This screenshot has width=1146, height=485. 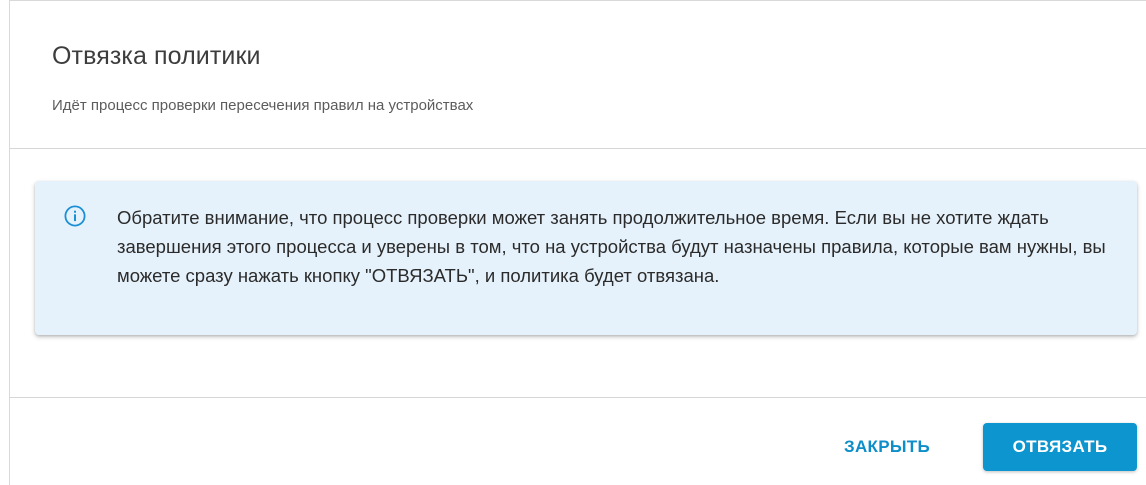 I want to click on footer-divider, so click(x=578, y=397).